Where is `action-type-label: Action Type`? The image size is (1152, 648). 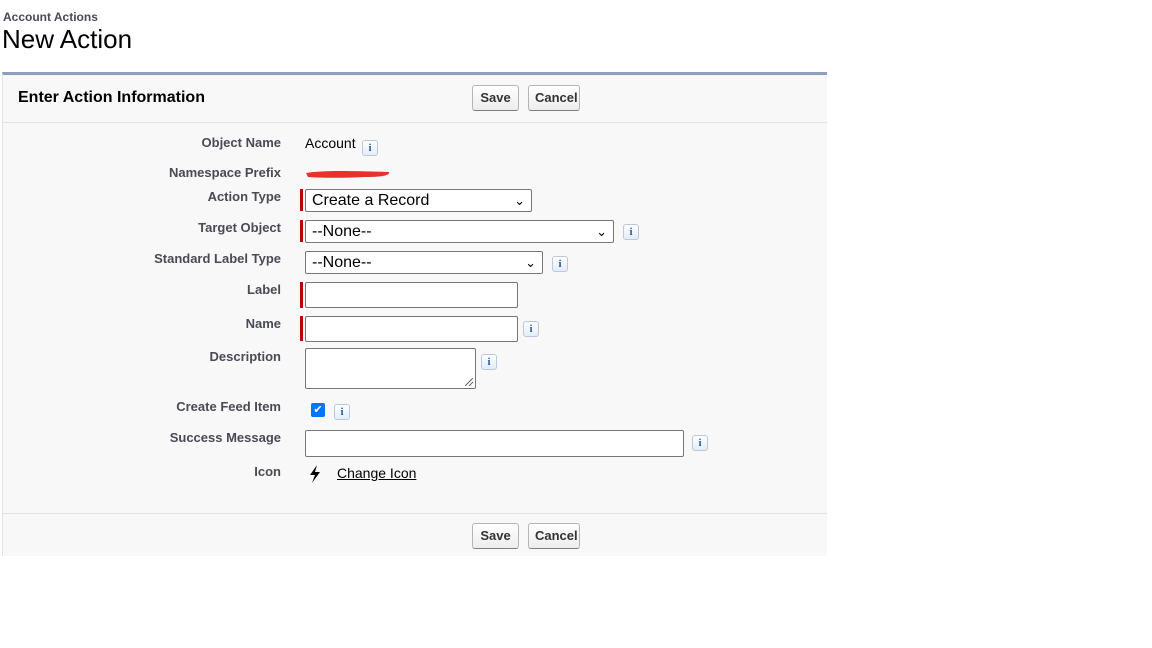 action-type-label: Action Type is located at coordinates (244, 196).